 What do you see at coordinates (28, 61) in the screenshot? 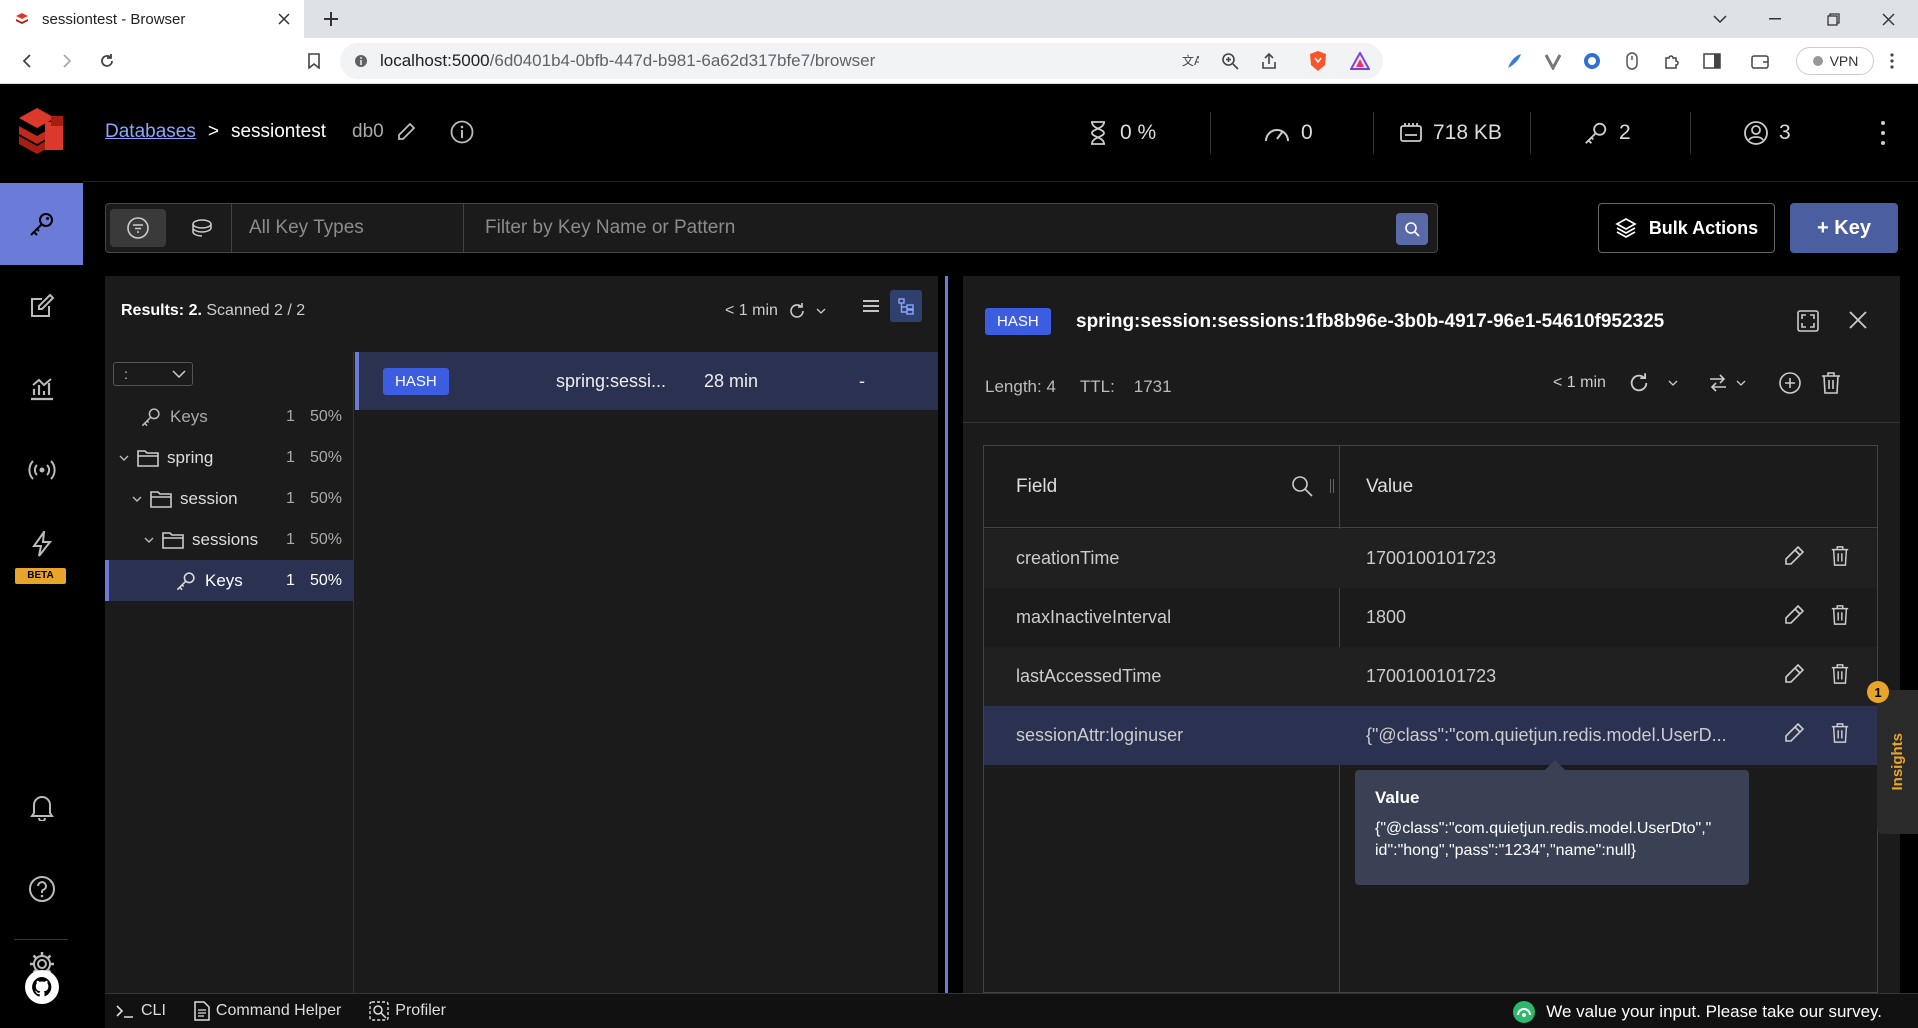
I see `back-icon` at bounding box center [28, 61].